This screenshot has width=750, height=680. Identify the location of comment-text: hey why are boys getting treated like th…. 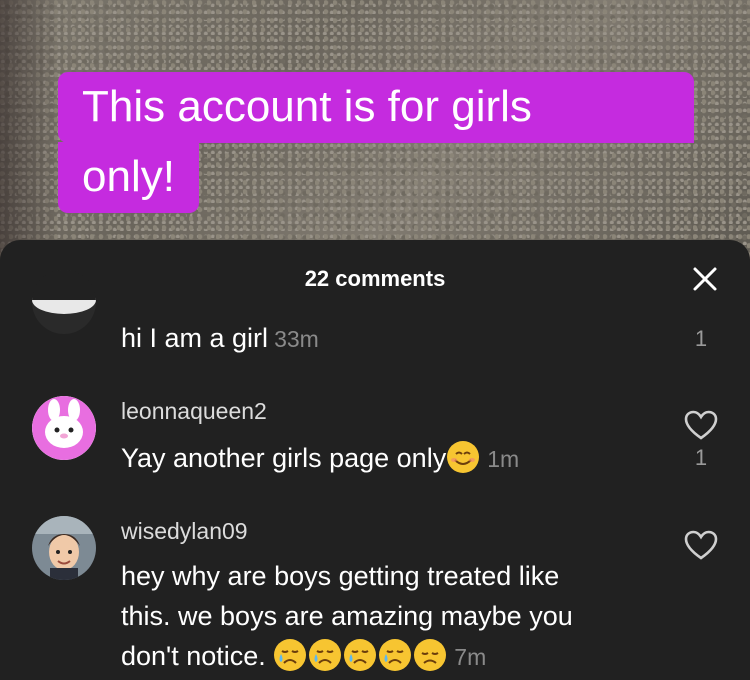
(347, 616).